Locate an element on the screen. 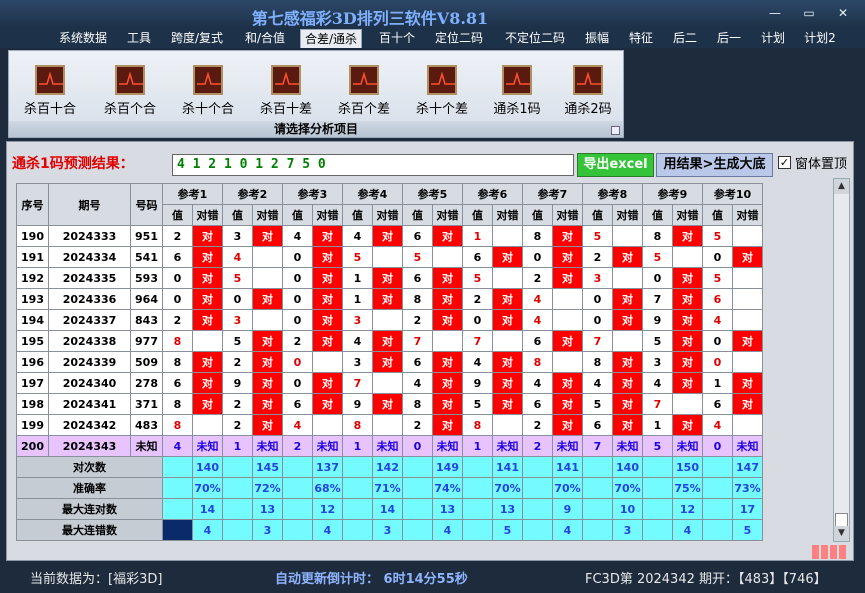  current-data-label: 当前数据为：[福彩3D] is located at coordinates (96, 579).